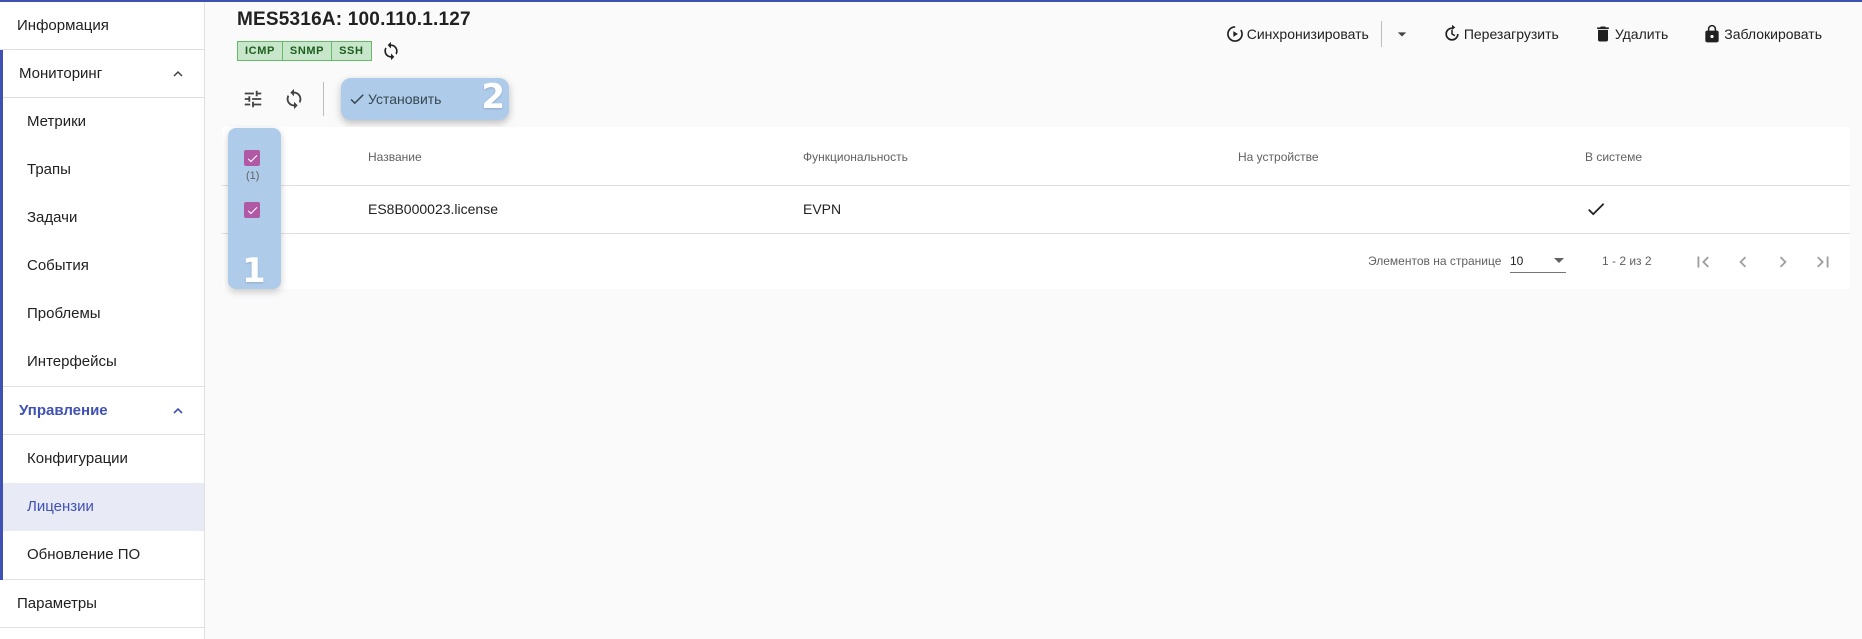 This screenshot has width=1862, height=639. I want to click on sidebar-item-metrics: Метрики, so click(103, 122).